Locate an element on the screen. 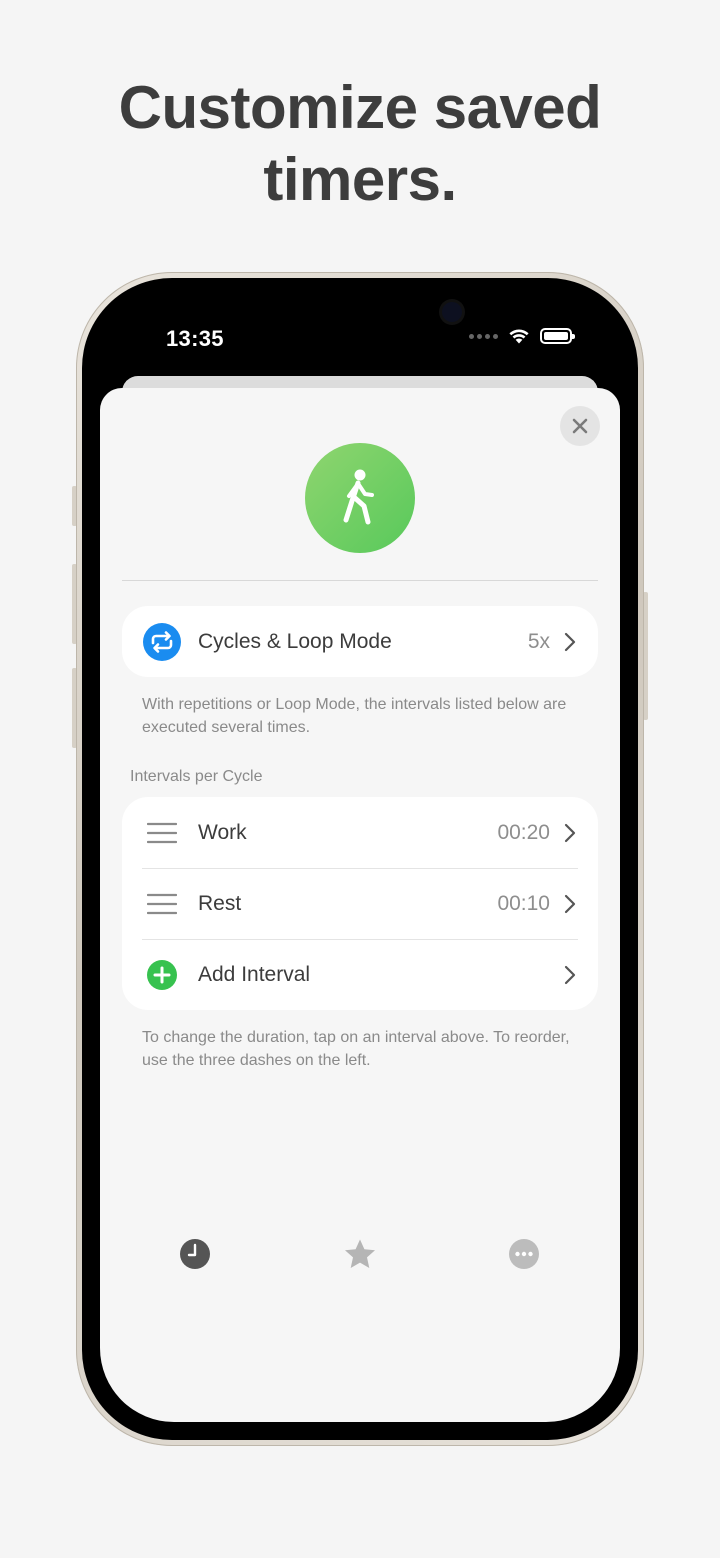 This screenshot has height=1558, width=720. timer-icon-button is located at coordinates (360, 498).